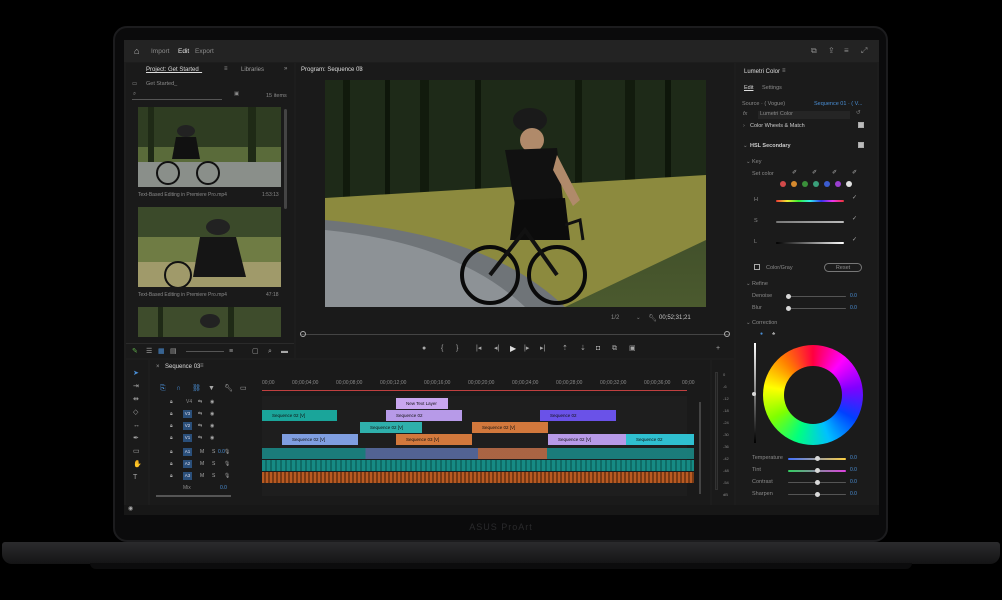  Describe the element at coordinates (160, 51) in the screenshot. I see `import-tab: Import` at that location.